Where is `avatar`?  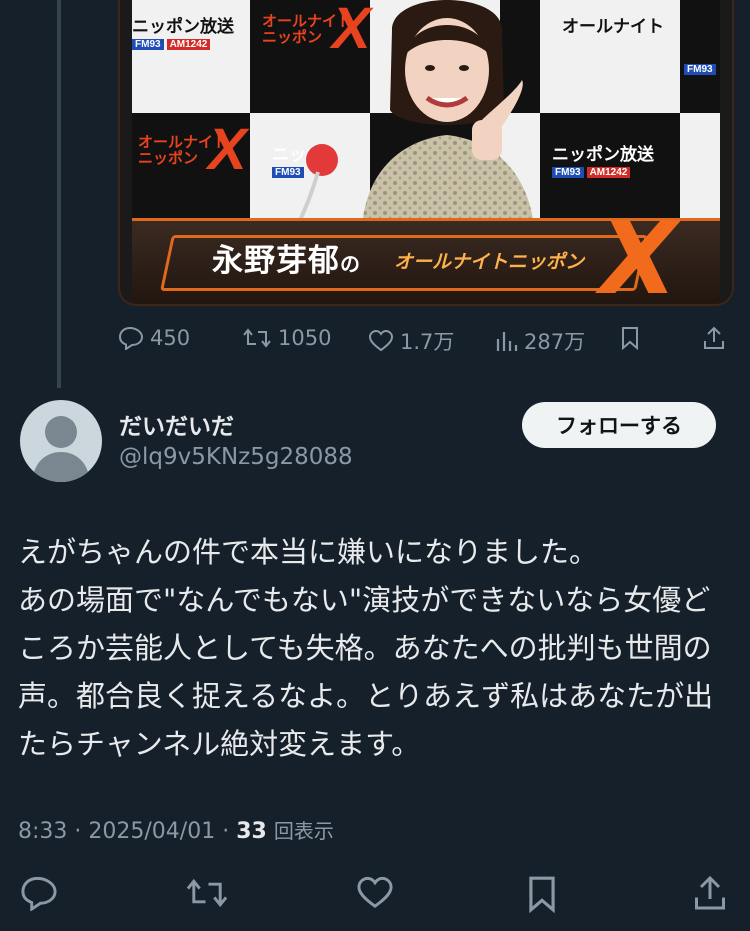
avatar is located at coordinates (61, 441).